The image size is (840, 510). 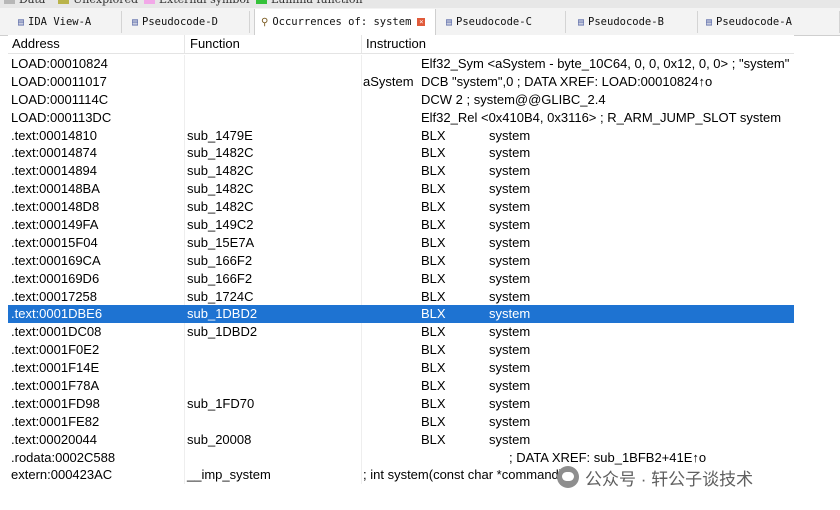 What do you see at coordinates (421, 22) in the screenshot?
I see `tab-close-icon: ×` at bounding box center [421, 22].